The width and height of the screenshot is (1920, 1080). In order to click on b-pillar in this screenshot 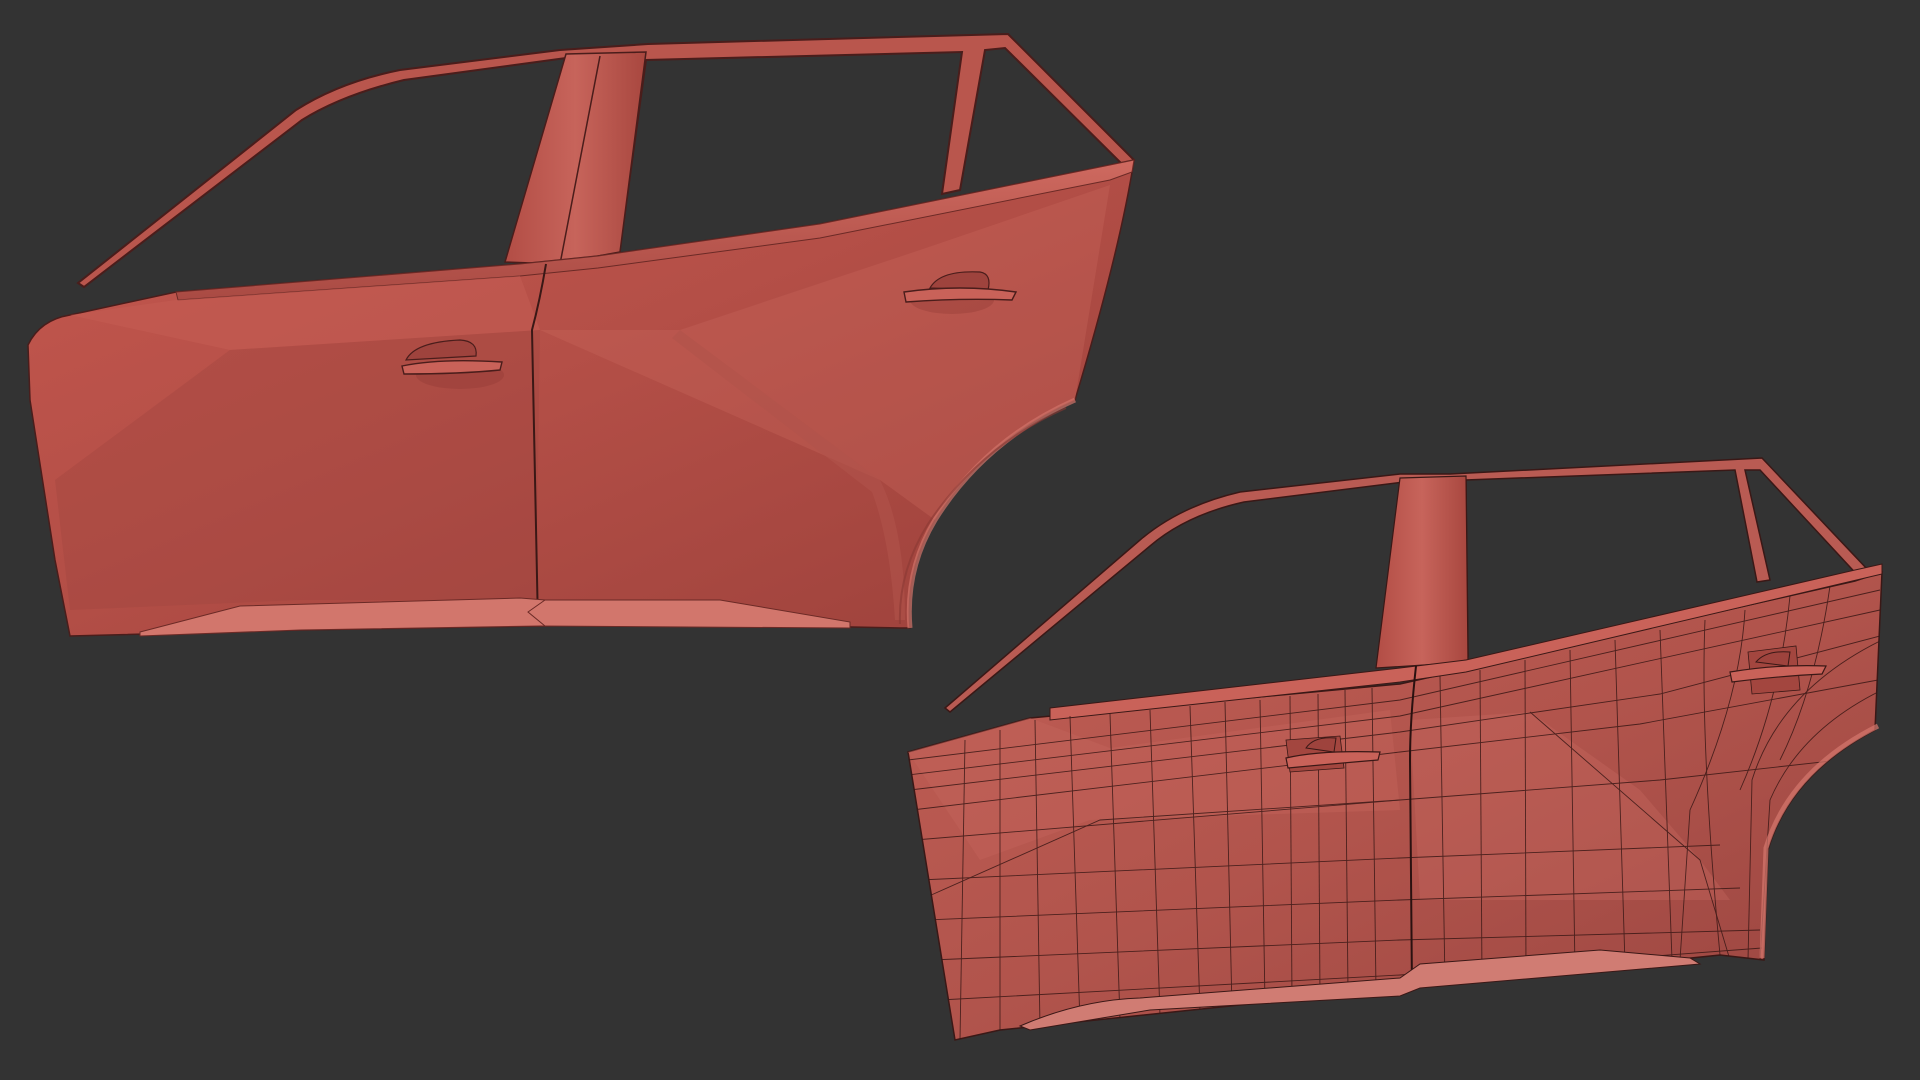, I will do `click(575, 158)`.